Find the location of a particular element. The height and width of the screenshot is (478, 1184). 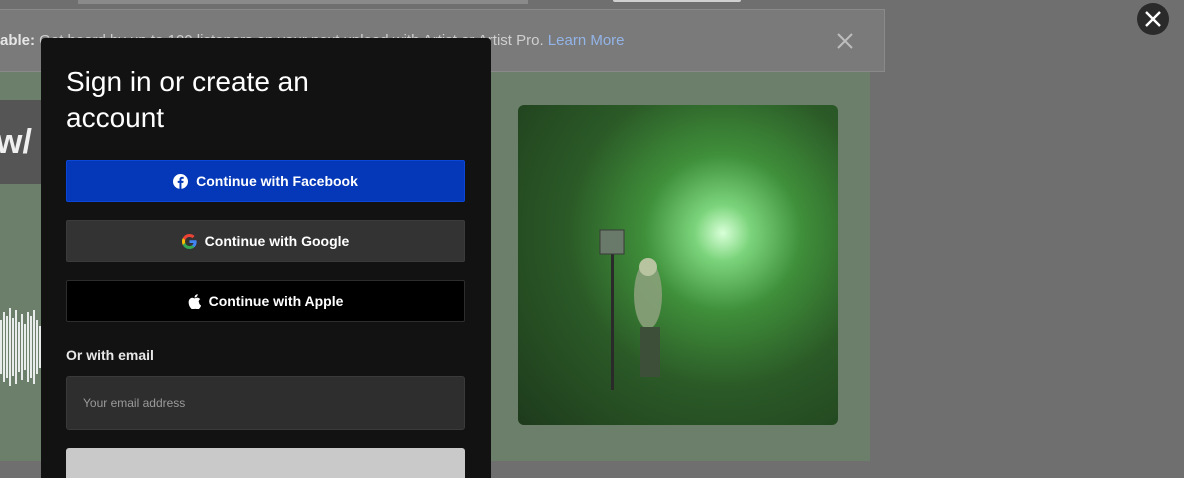

google-button-label: Continue with Google is located at coordinates (277, 241).